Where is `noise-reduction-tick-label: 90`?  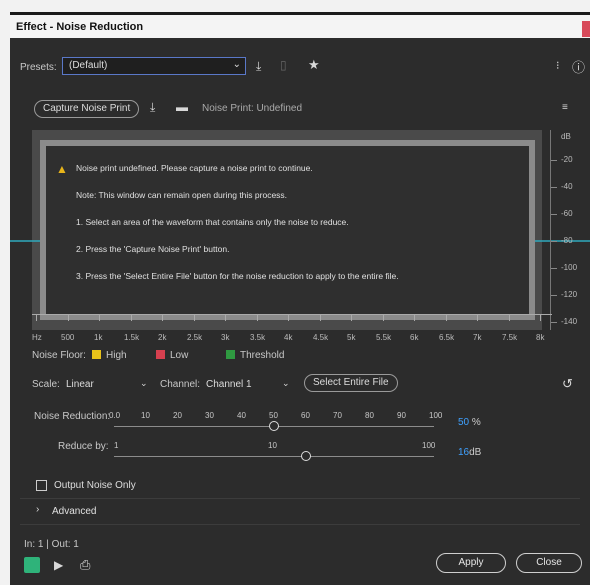
noise-reduction-tick-label: 90 is located at coordinates (401, 415).